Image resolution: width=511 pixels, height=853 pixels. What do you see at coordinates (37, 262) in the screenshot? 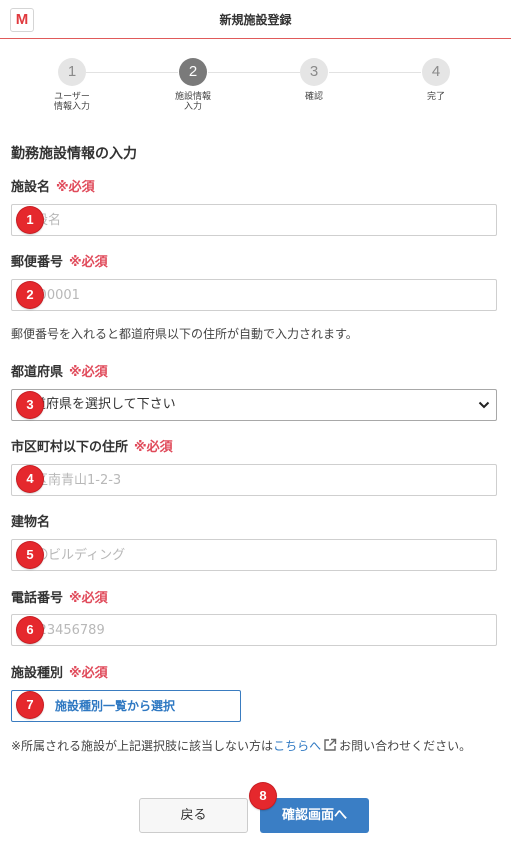
I see `field-label-text: 郵便番号` at bounding box center [37, 262].